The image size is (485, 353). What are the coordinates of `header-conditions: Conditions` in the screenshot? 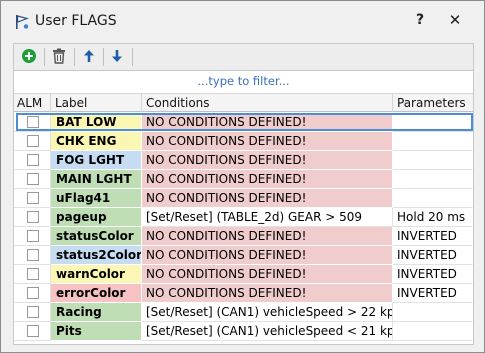 It's located at (267, 103).